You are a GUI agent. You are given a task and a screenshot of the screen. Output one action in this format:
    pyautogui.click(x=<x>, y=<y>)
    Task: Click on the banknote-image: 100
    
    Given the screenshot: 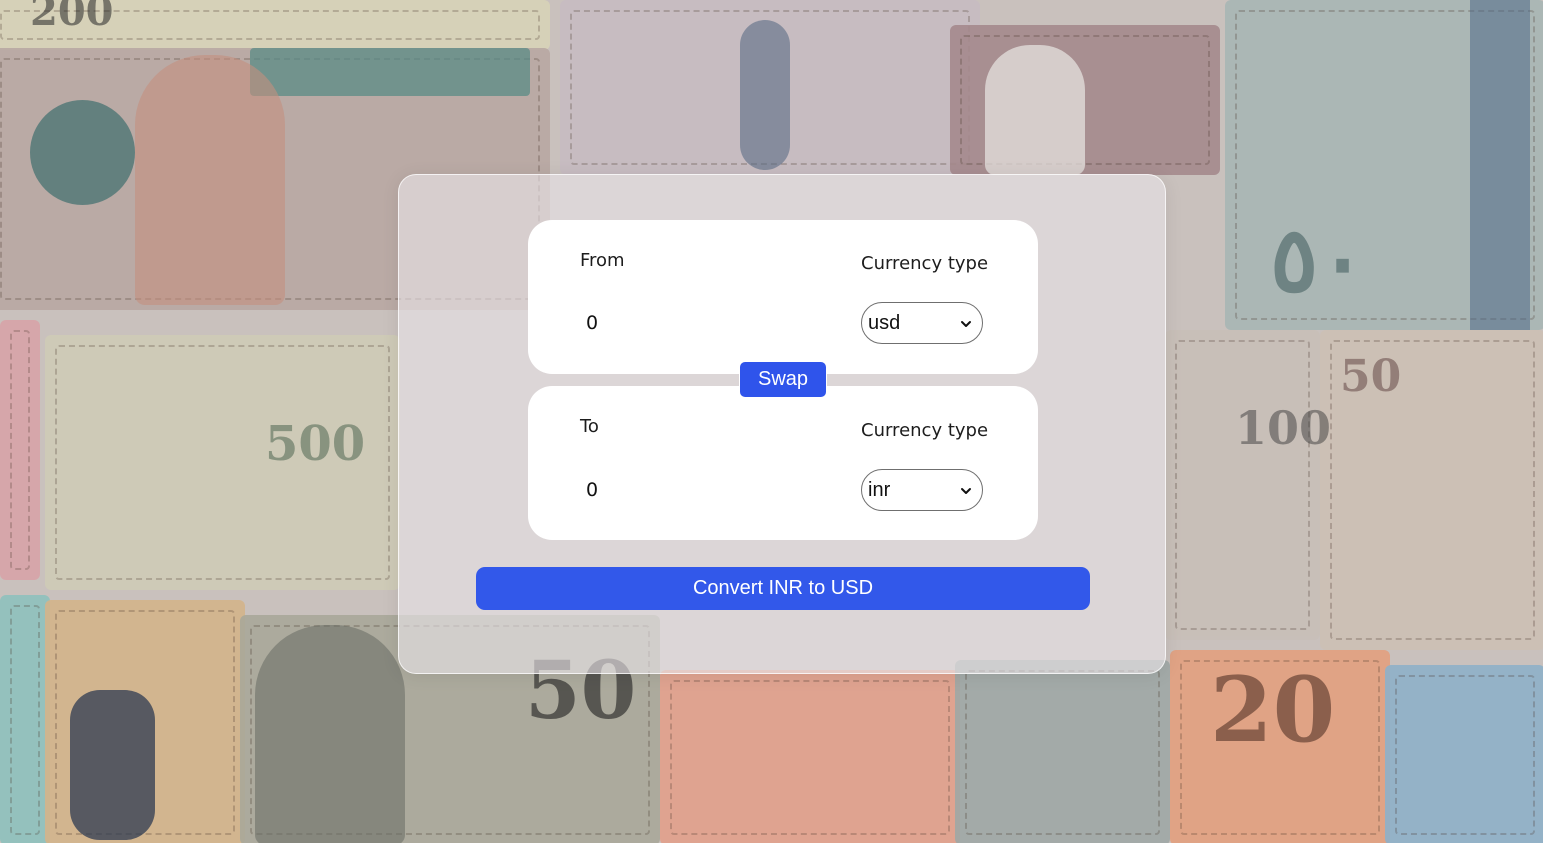 What is the action you would take?
    pyautogui.click(x=1283, y=428)
    